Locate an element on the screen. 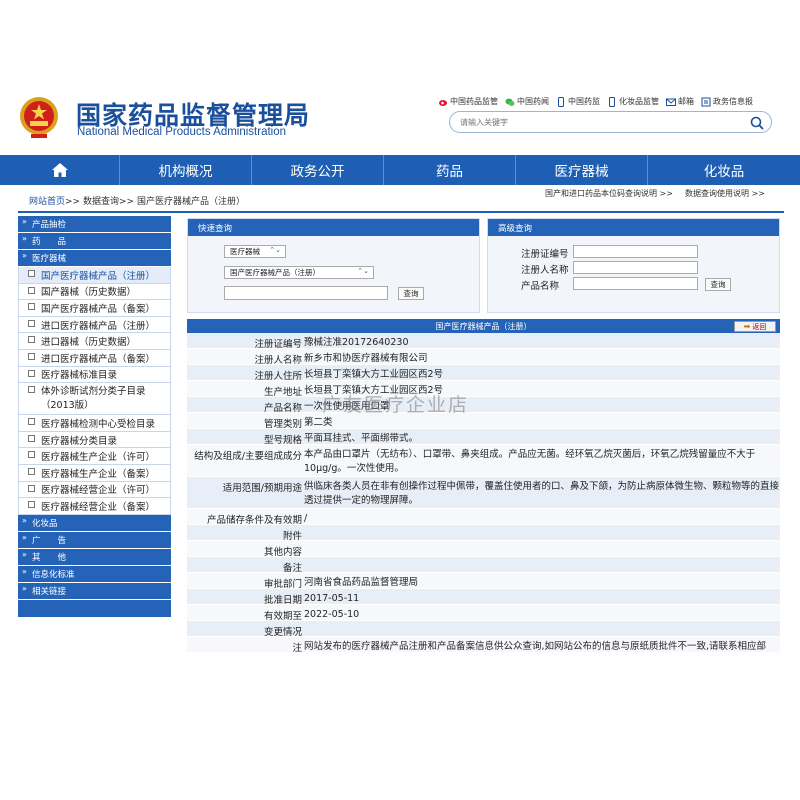 The image size is (800, 800). sidebar-item-producer-filing: 医疗器械生产企业（备案） is located at coordinates (94, 473).